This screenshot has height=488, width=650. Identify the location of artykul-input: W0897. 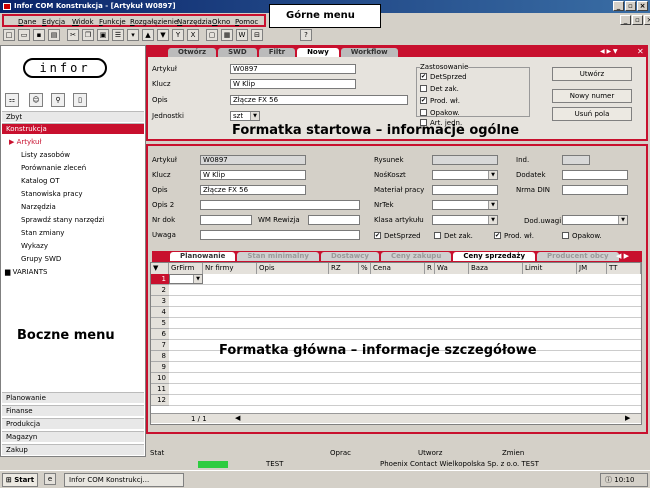
(293, 69).